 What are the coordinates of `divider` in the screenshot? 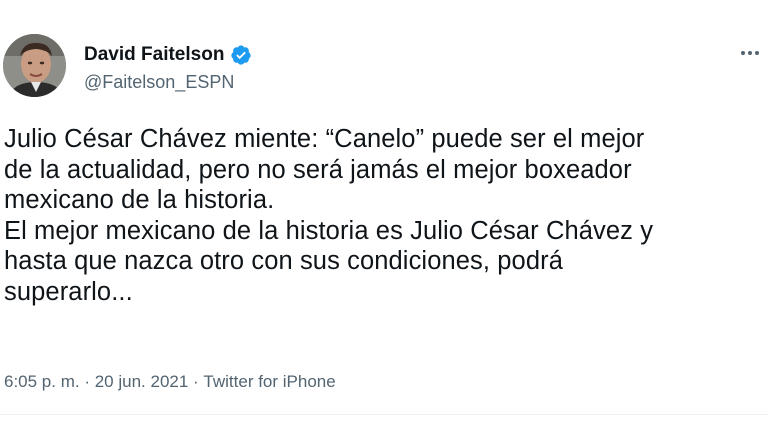 It's located at (384, 414).